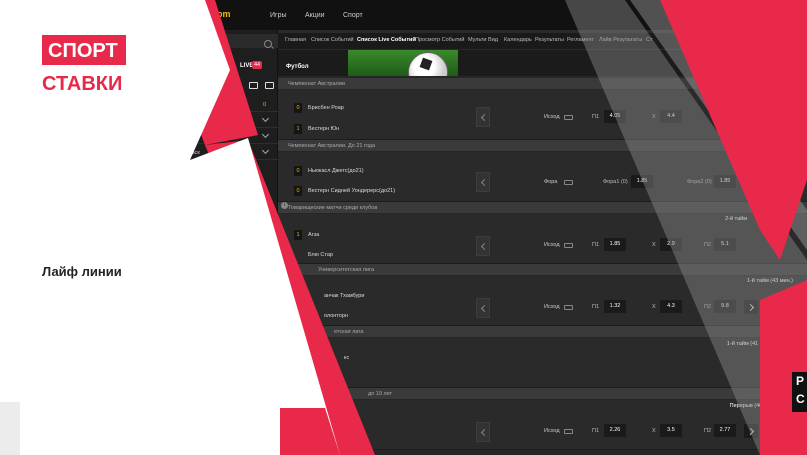  I want to click on section-title: Футбол, so click(297, 67).